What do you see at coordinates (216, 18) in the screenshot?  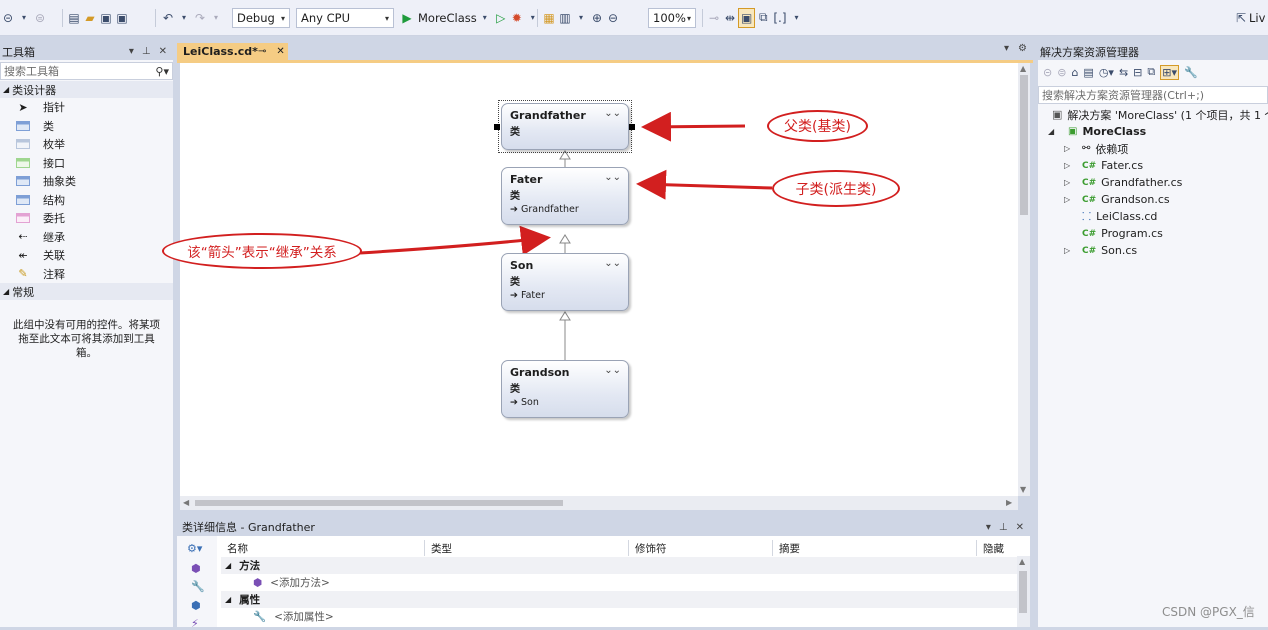 I see `redo-dropdown-icon: ▾` at bounding box center [216, 18].